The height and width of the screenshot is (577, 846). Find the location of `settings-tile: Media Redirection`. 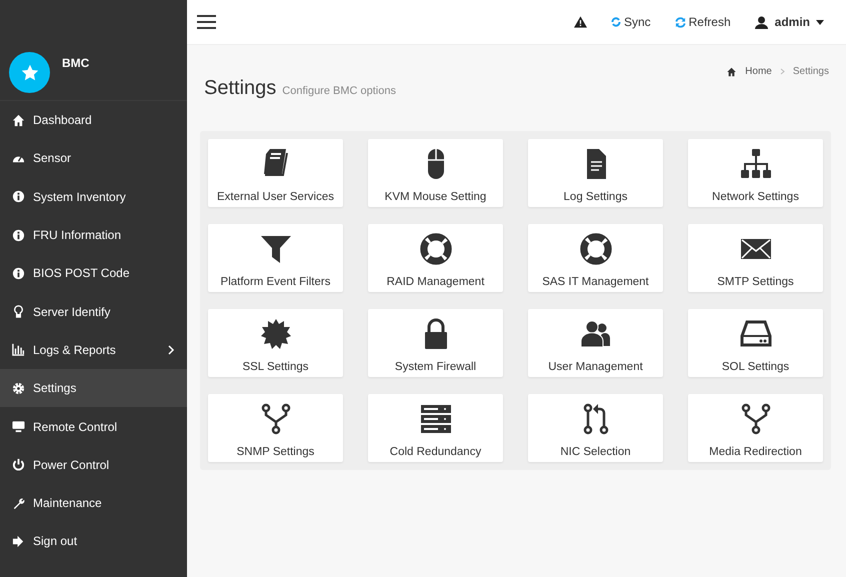

settings-tile: Media Redirection is located at coordinates (755, 428).